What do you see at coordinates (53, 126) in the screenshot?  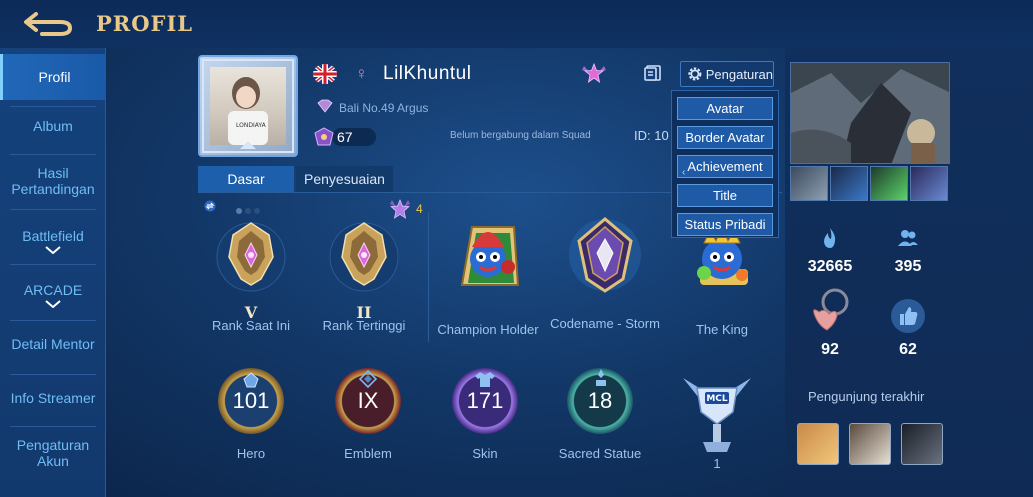 I see `sidebar-item-album: Album` at bounding box center [53, 126].